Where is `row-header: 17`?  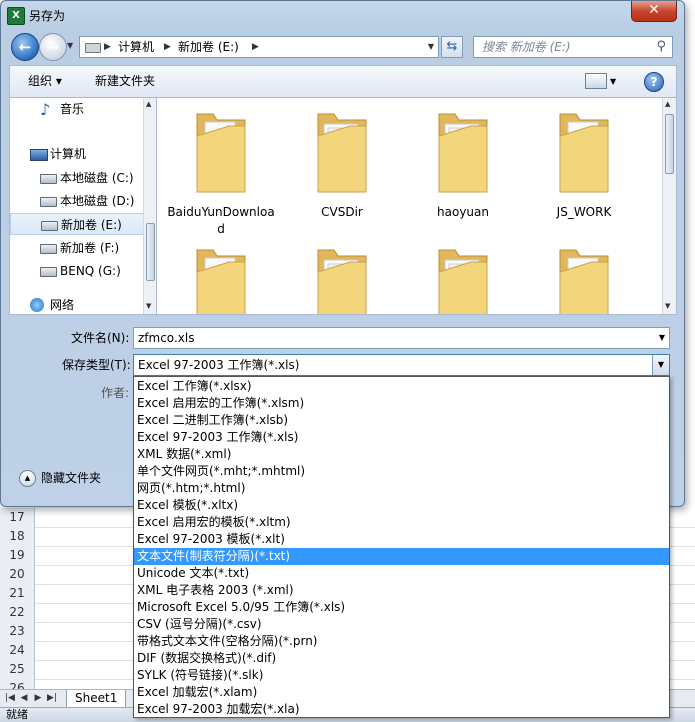
row-header: 17 is located at coordinates (17, 518).